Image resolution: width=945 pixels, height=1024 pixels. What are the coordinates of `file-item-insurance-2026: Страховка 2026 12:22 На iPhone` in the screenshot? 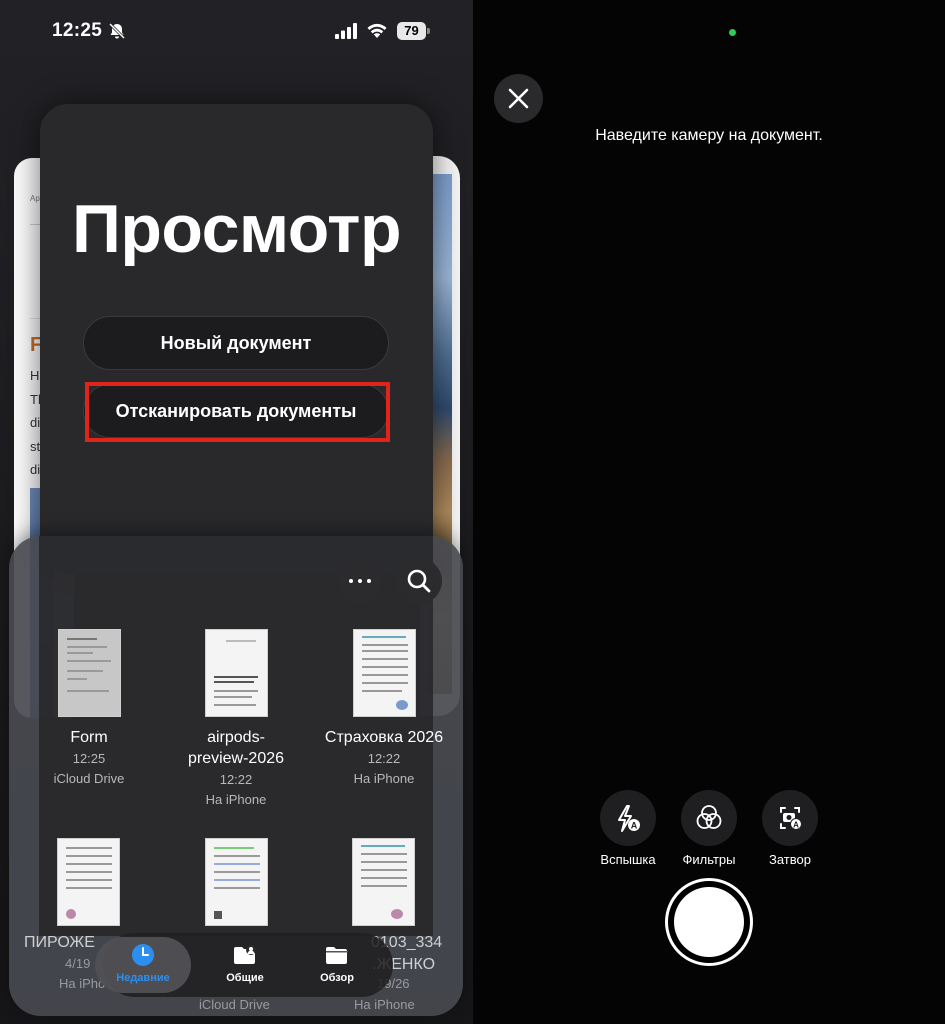 It's located at (384, 709).